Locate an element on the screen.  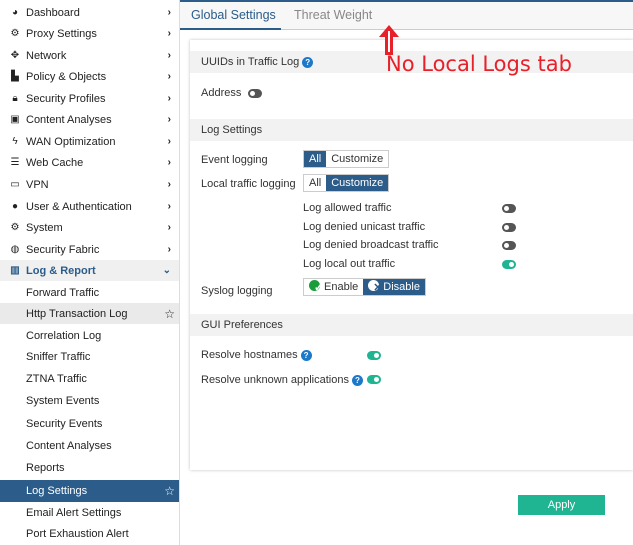
sidebar-item-network: ✥ Network › is located at coordinates (89, 55).